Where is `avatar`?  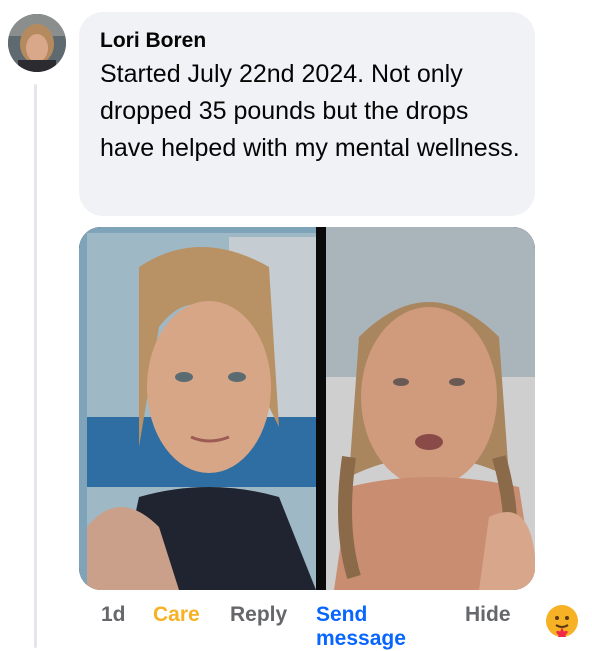
avatar is located at coordinates (37, 43).